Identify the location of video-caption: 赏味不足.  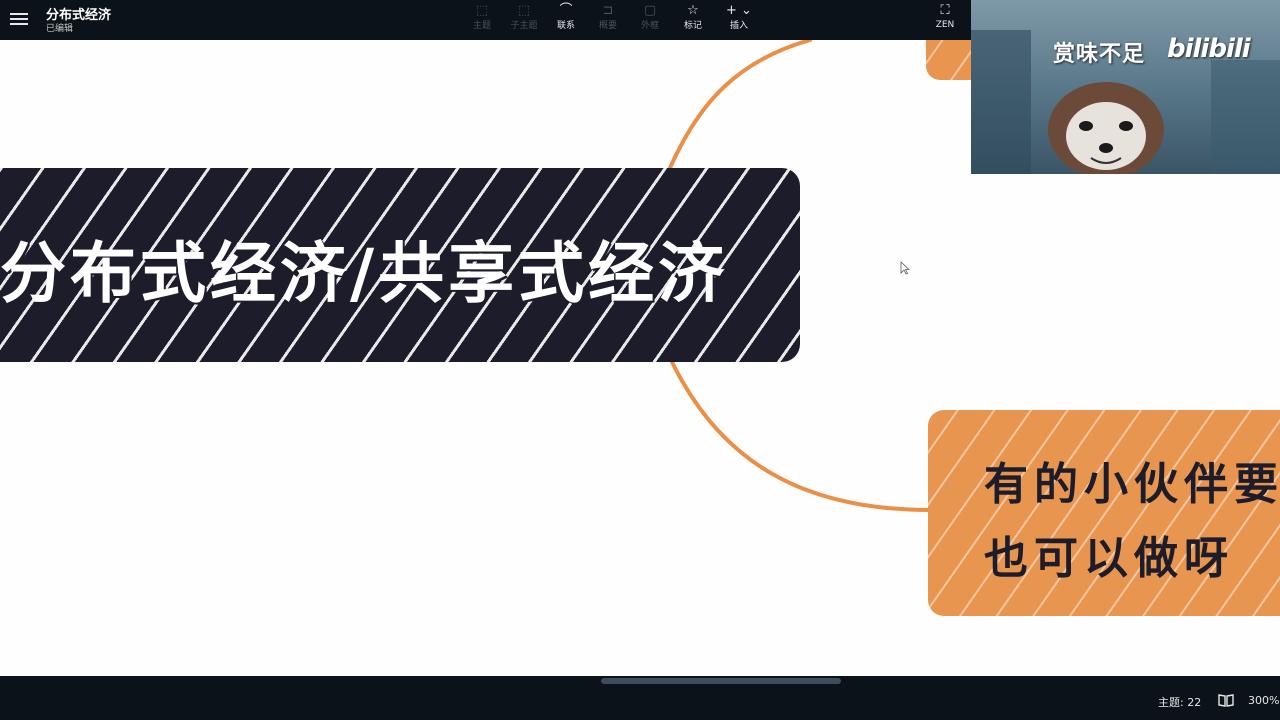
(1099, 54).